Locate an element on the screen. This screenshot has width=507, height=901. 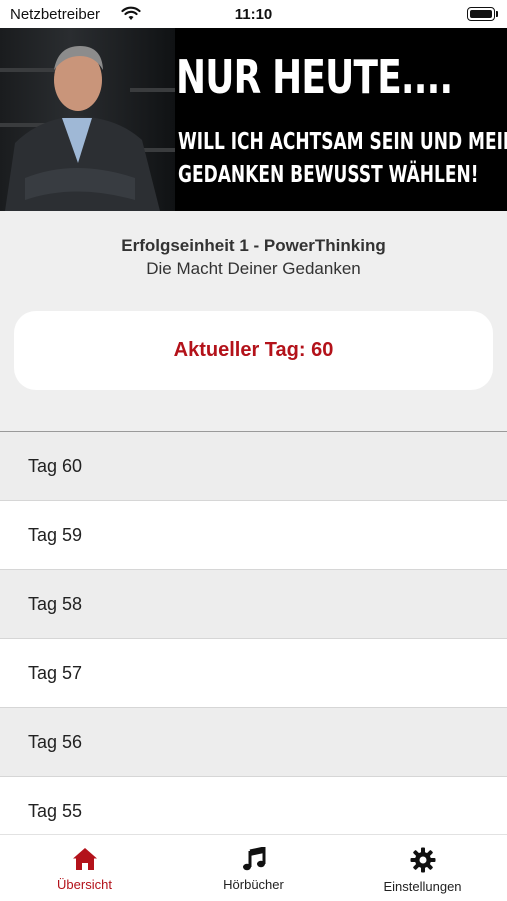
list-item: Tag 57 is located at coordinates (253, 673).